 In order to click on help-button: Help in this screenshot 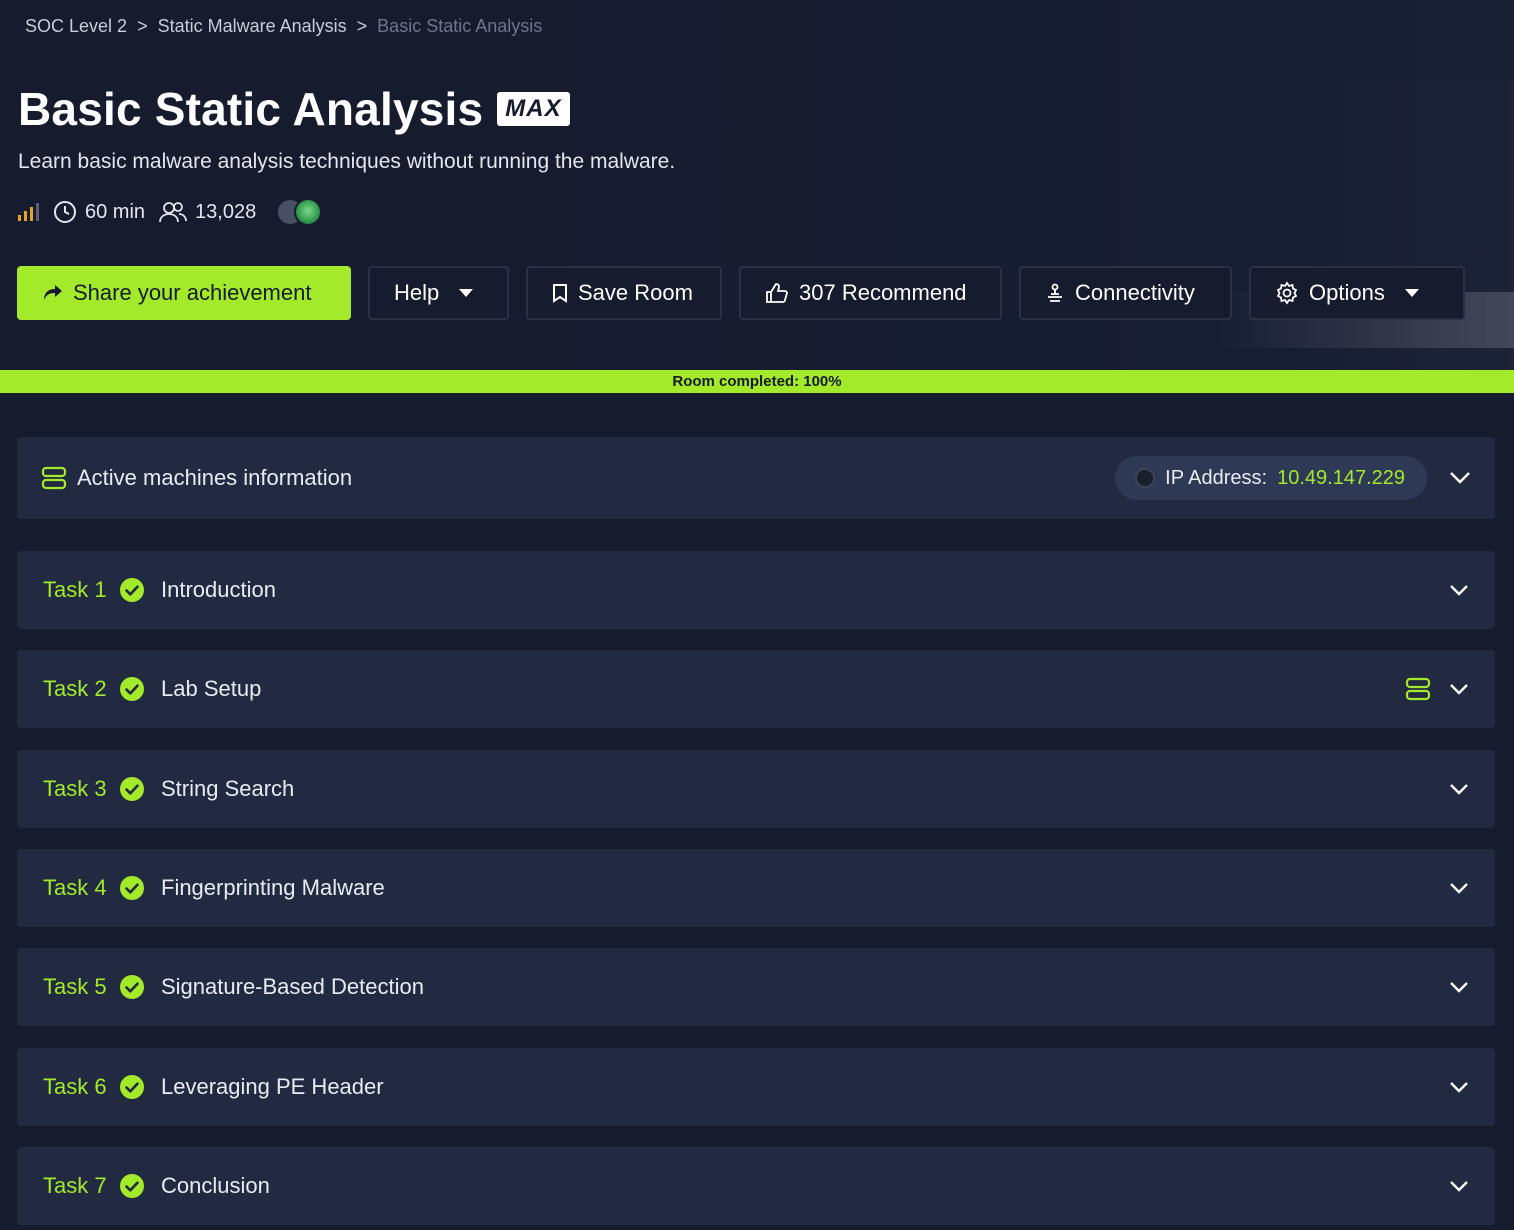, I will do `click(438, 293)`.